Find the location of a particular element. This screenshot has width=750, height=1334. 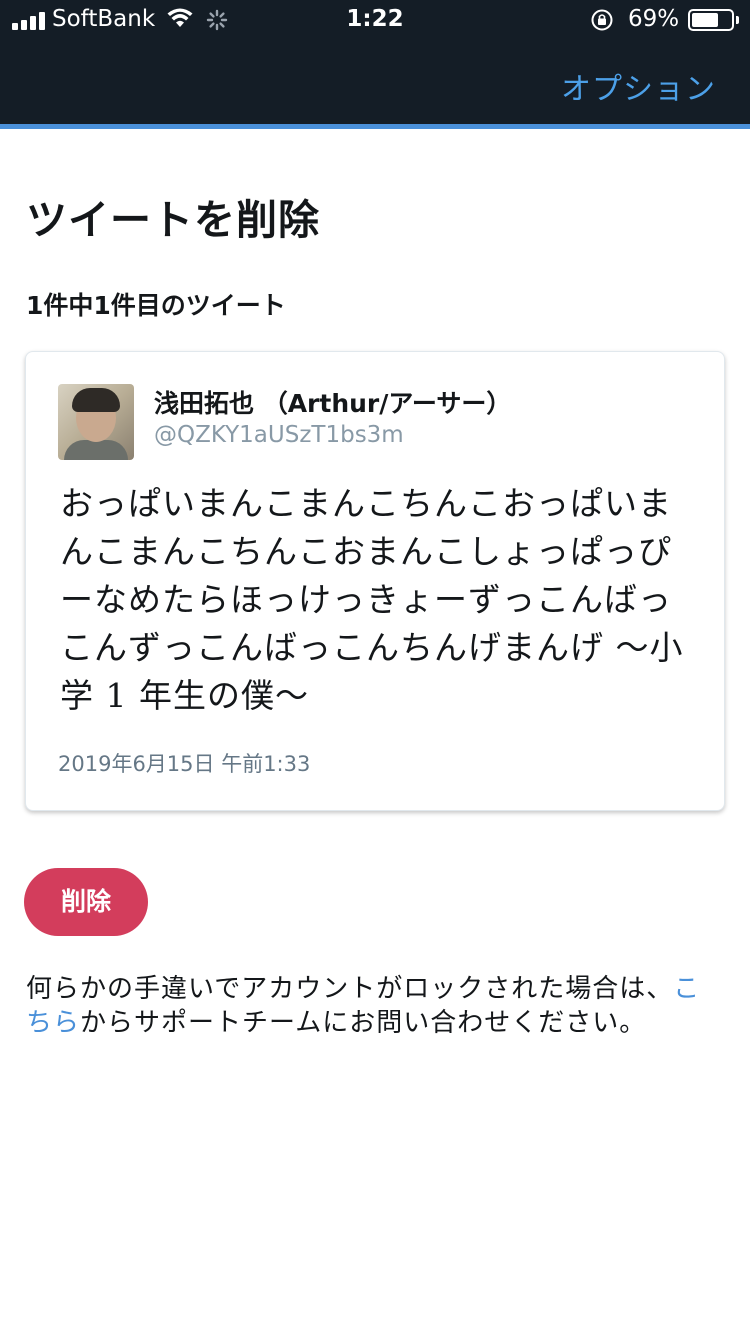

author-name: 浅田拓也 （Arthur/アーサー） is located at coordinates (333, 403).